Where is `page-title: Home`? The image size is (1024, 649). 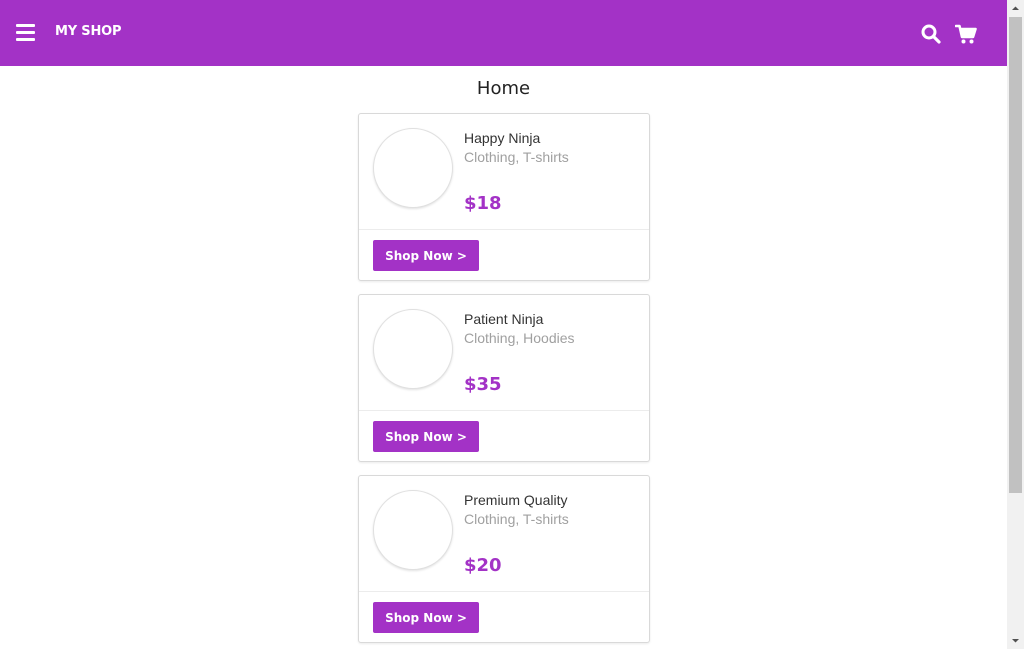
page-title: Home is located at coordinates (503, 88).